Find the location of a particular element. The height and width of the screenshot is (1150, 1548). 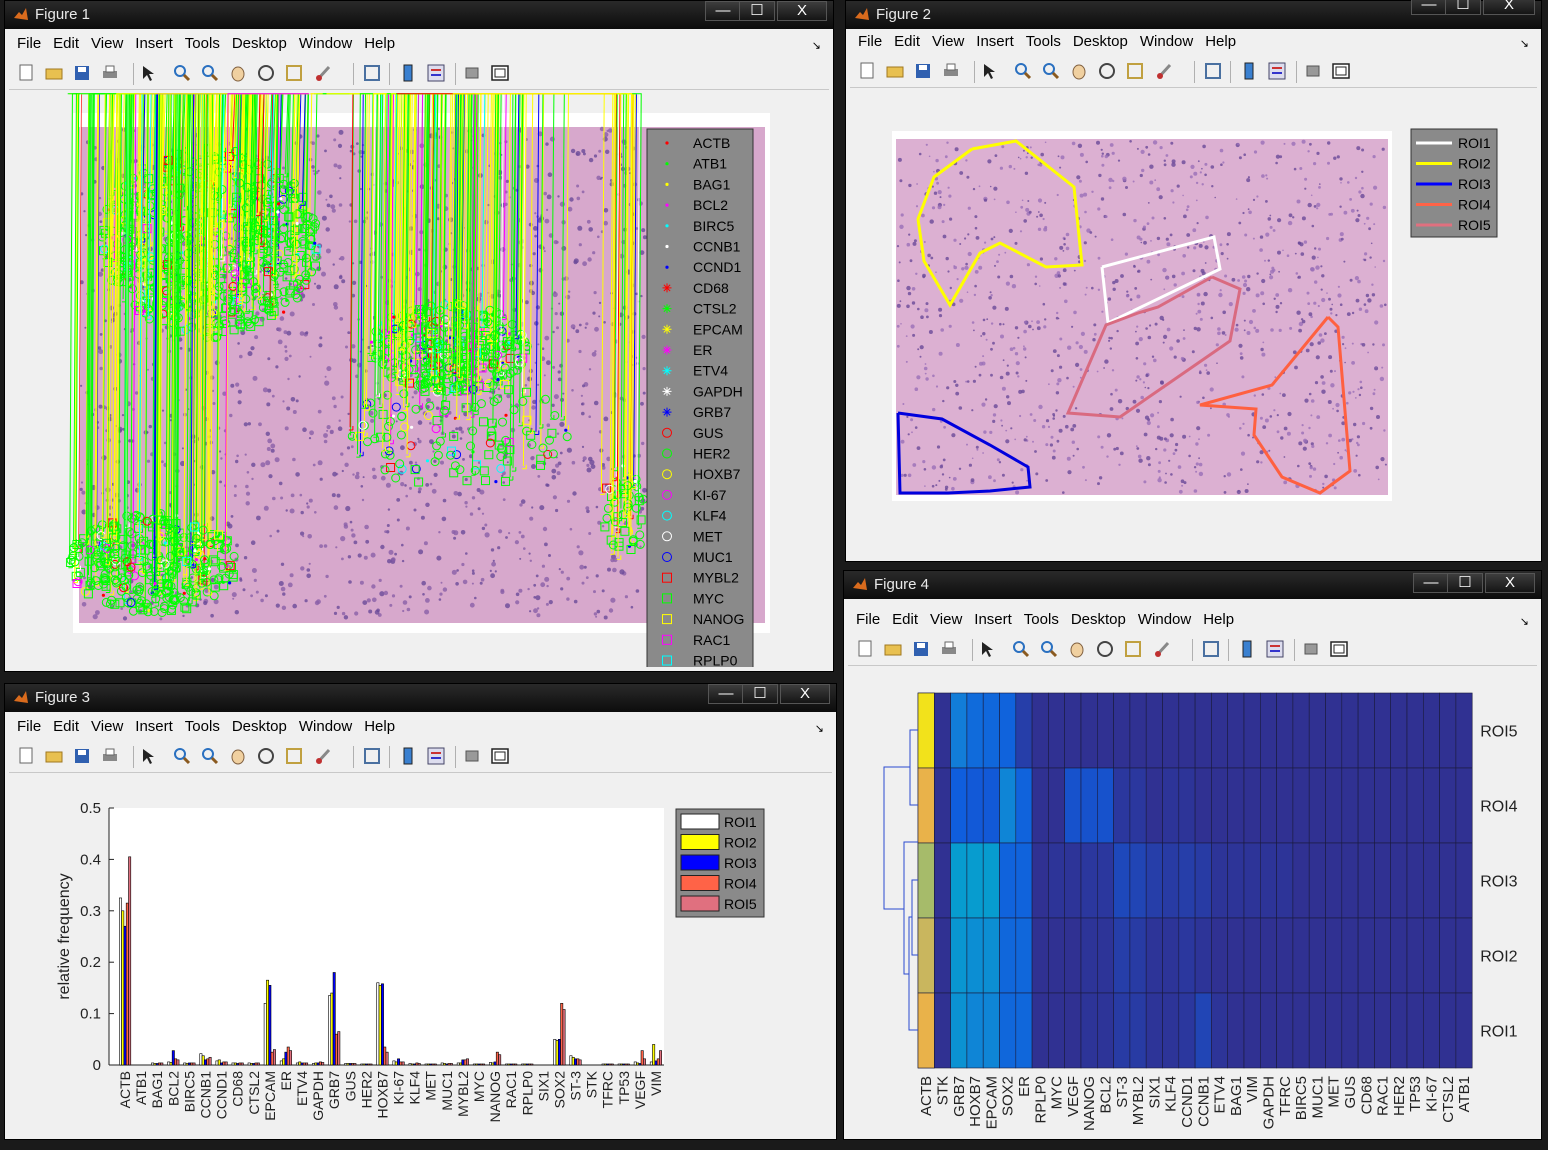

title-bar: Figure 1 — ☐ X is located at coordinates (419, 15).